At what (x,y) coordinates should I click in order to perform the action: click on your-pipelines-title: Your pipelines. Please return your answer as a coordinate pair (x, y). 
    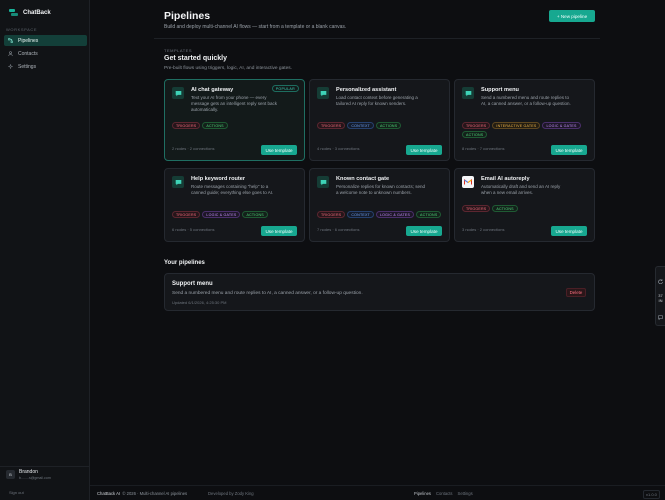
    Looking at the image, I should click on (184, 263).